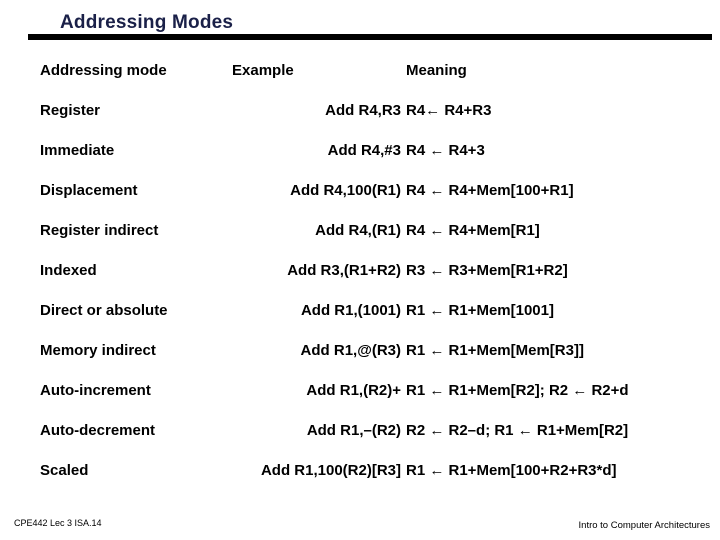  I want to click on cell-meaning: R4 ← R4+Mem[R1], so click(473, 230).